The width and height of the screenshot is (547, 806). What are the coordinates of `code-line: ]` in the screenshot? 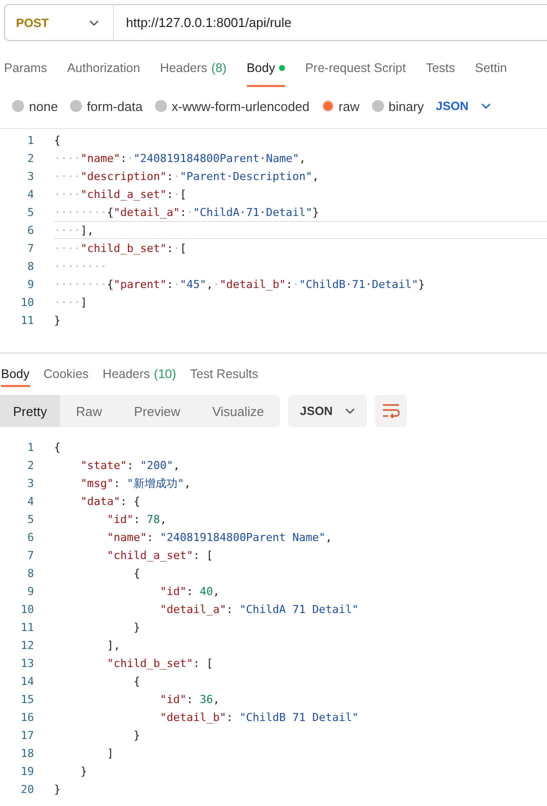 It's located at (110, 754).